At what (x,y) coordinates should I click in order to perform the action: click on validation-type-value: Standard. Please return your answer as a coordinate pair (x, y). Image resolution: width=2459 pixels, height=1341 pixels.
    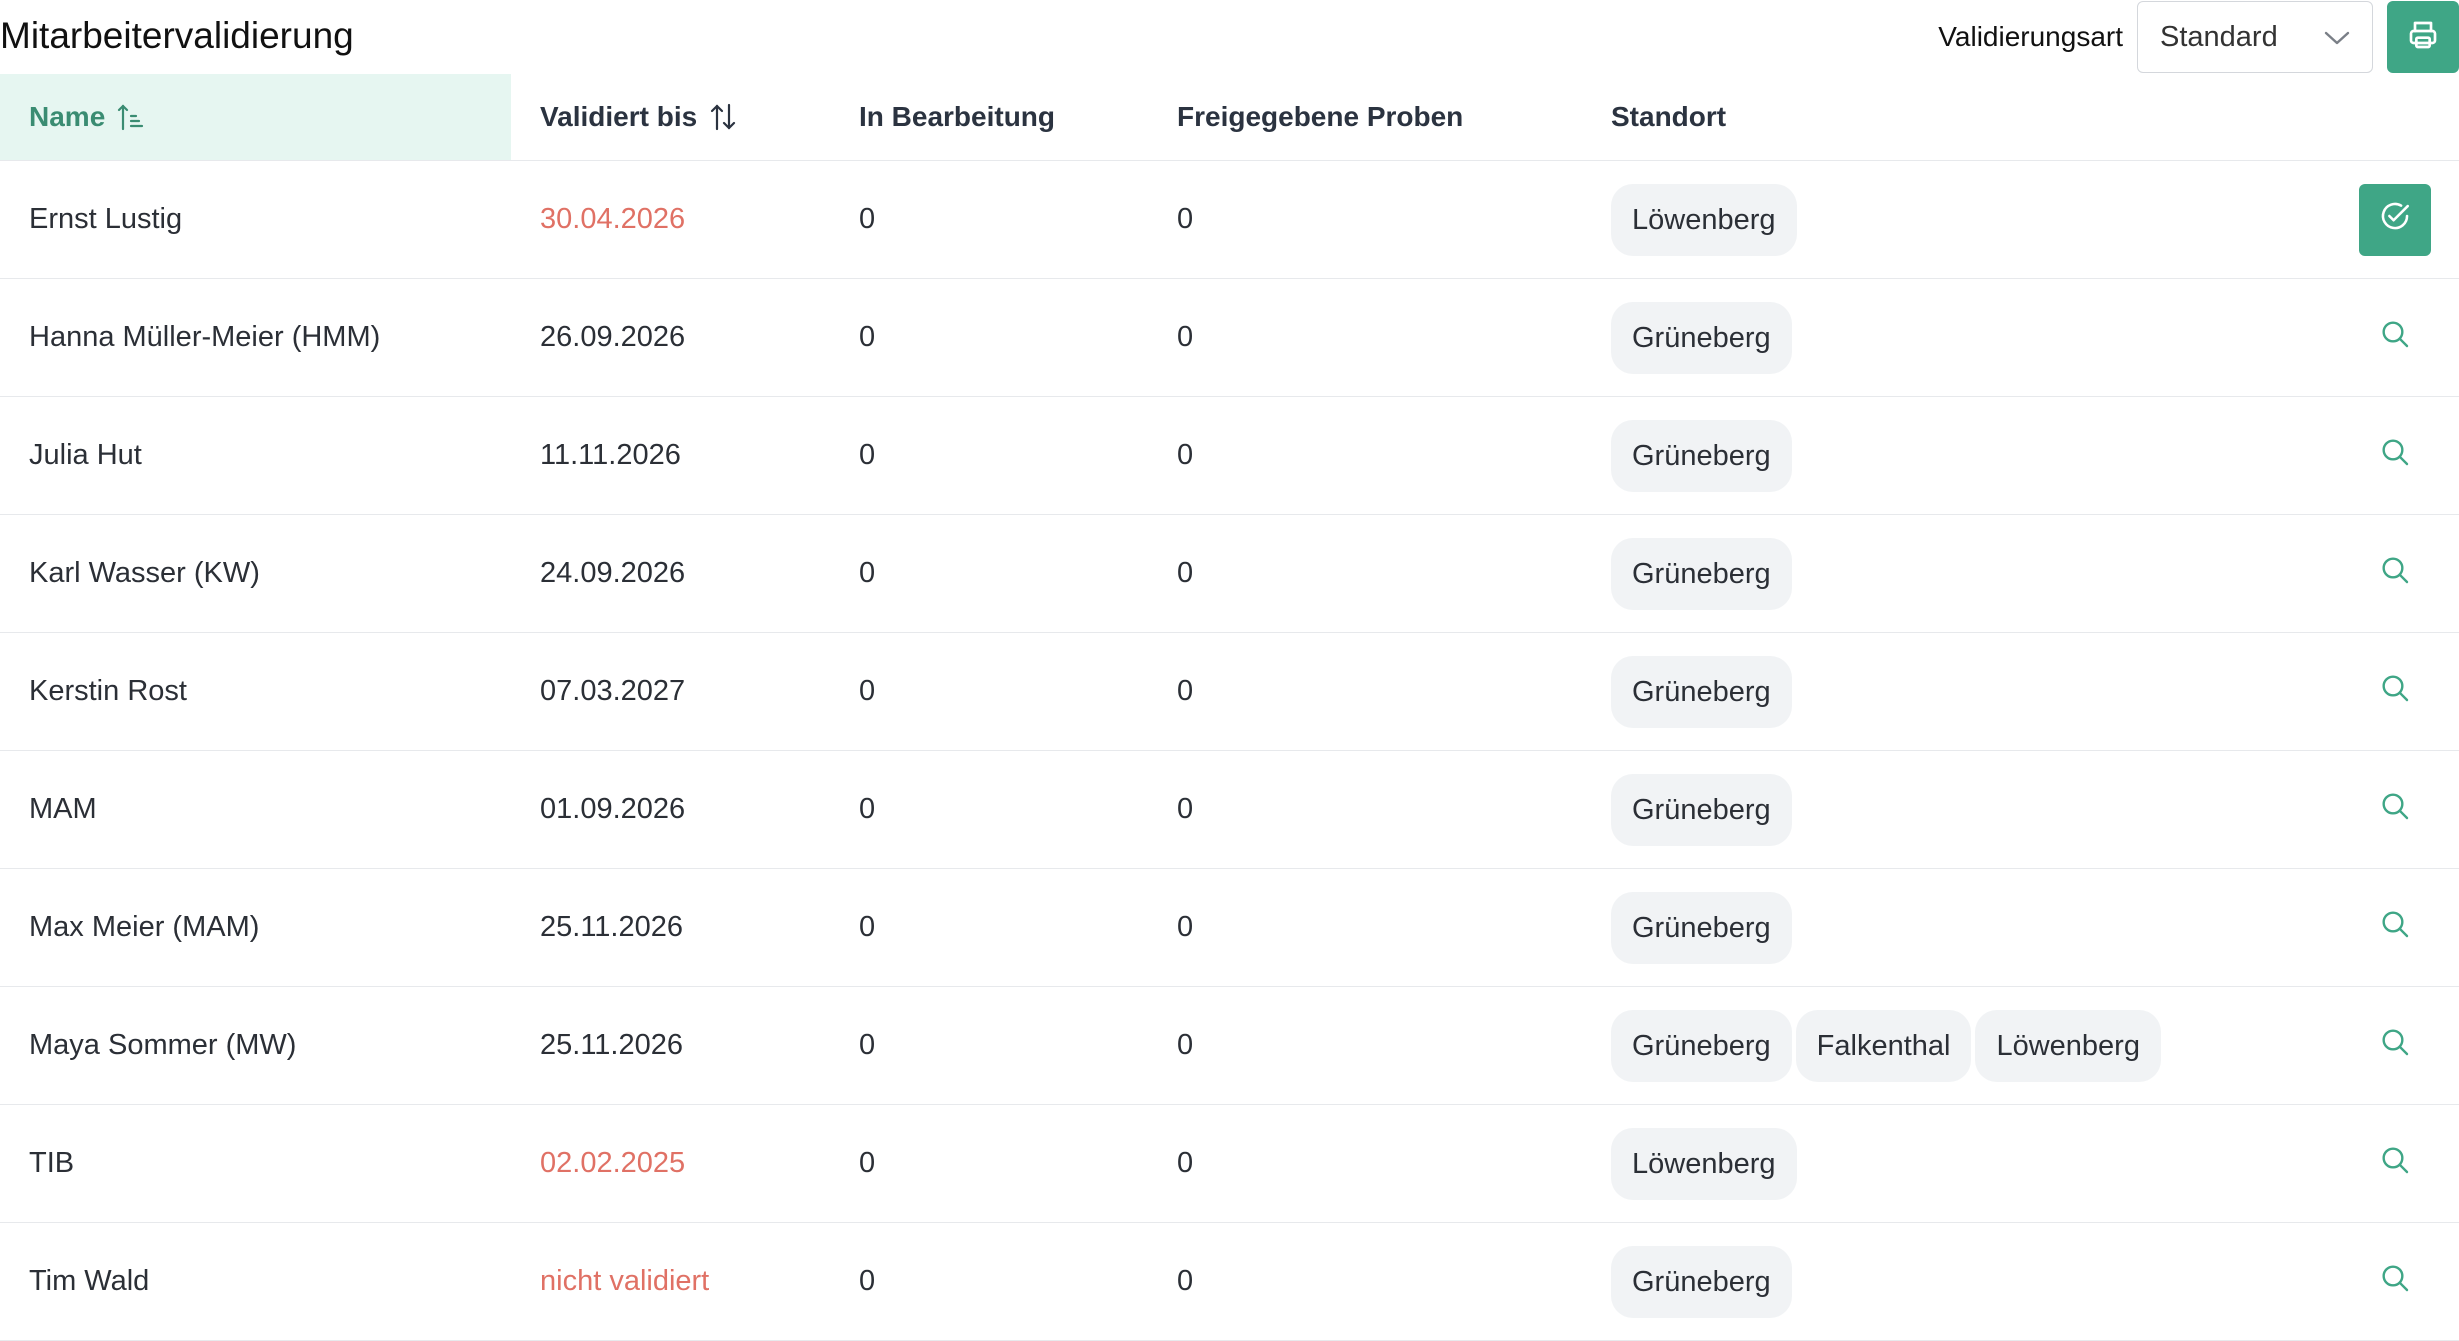
    Looking at the image, I should click on (2219, 36).